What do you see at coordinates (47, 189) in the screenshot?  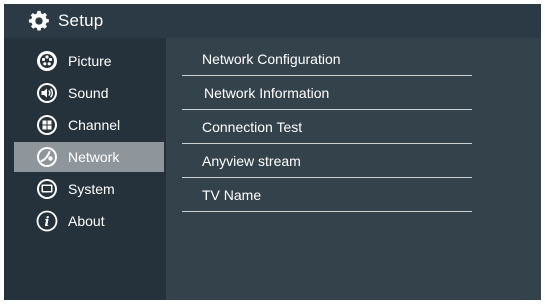 I see `system-icon` at bounding box center [47, 189].